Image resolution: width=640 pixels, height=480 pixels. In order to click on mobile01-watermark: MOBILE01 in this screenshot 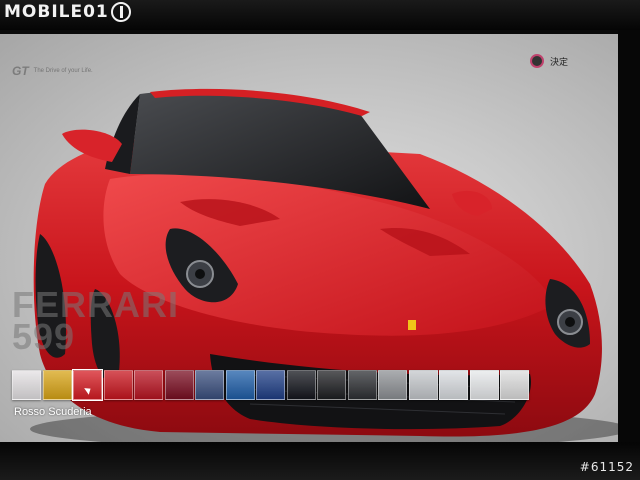, I will do `click(67, 12)`.